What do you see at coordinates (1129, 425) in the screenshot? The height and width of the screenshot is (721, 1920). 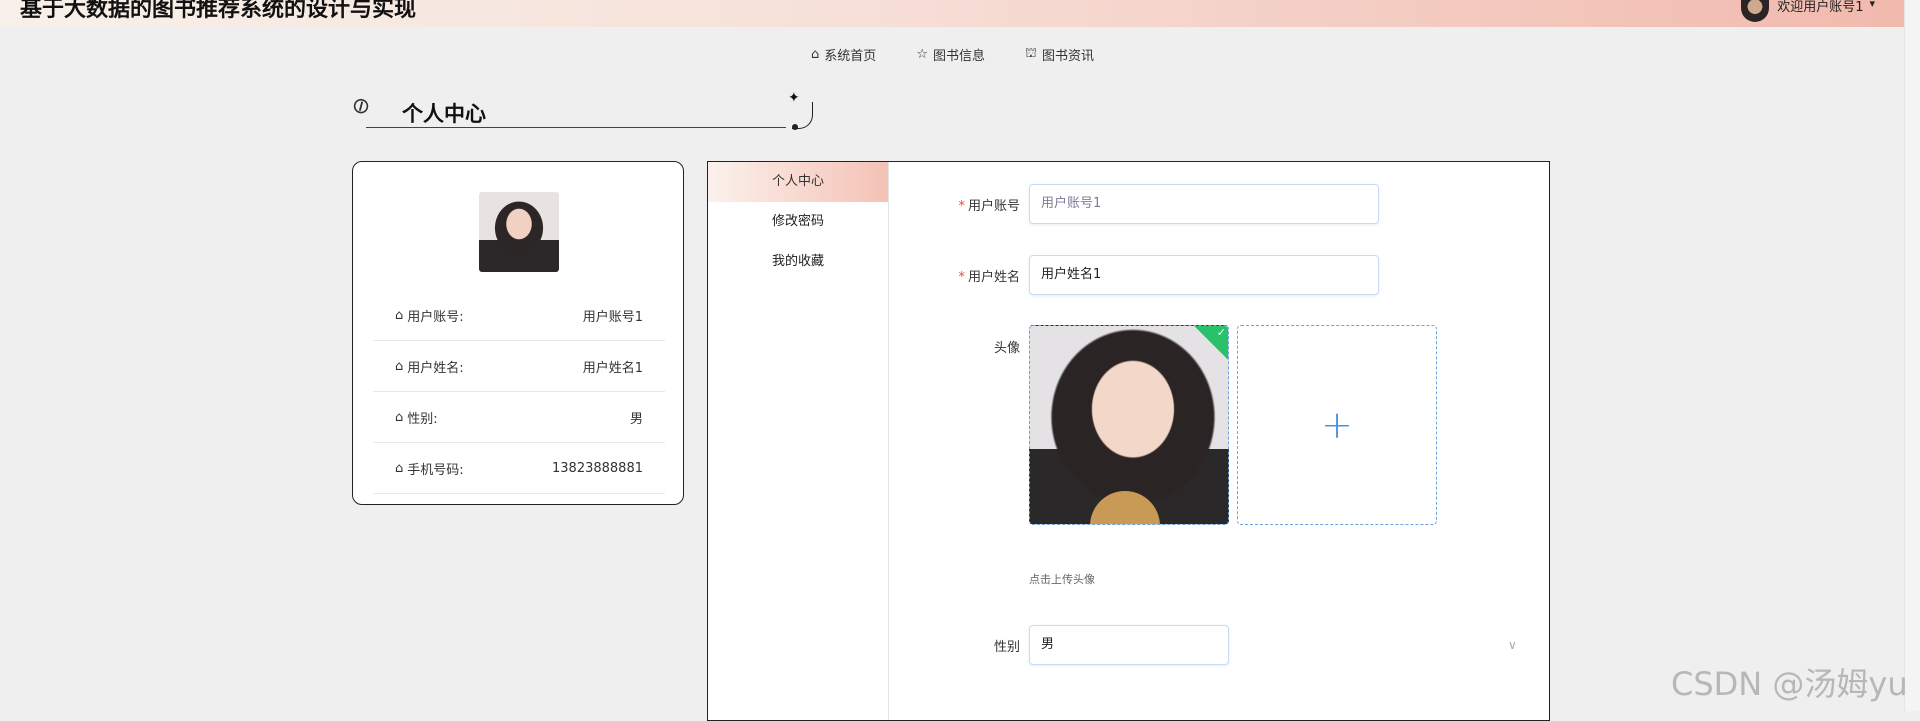 I see `uploaded-avatar-image: ✓` at bounding box center [1129, 425].